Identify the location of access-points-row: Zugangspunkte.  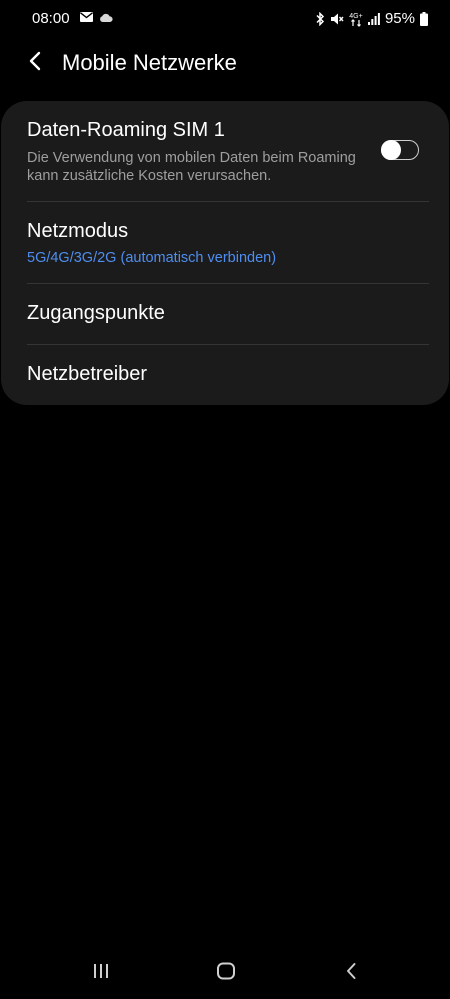
(225, 314).